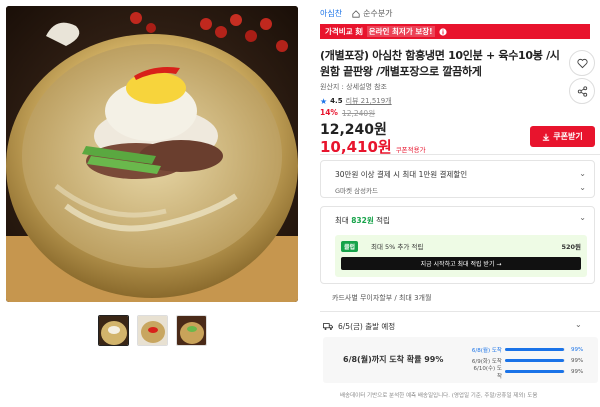 This screenshot has height=407, width=600. What do you see at coordinates (344, 31) in the screenshot?
I see `promo-prefix: 가격비교 刻` at bounding box center [344, 31].